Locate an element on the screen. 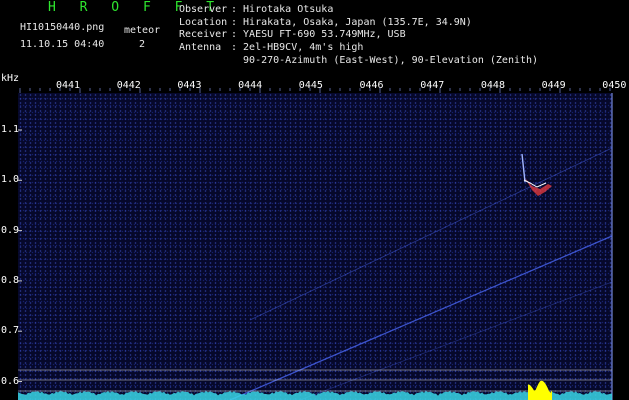 The height and width of the screenshot is (400, 629). echo-peak is located at coordinates (540, 390).